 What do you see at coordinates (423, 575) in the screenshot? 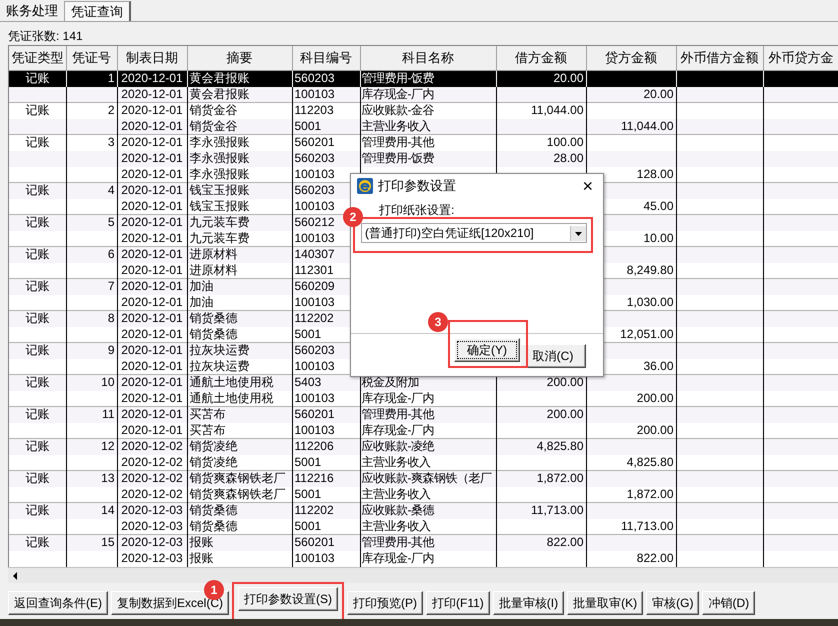
I see `horizontal-scrollbar` at bounding box center [423, 575].